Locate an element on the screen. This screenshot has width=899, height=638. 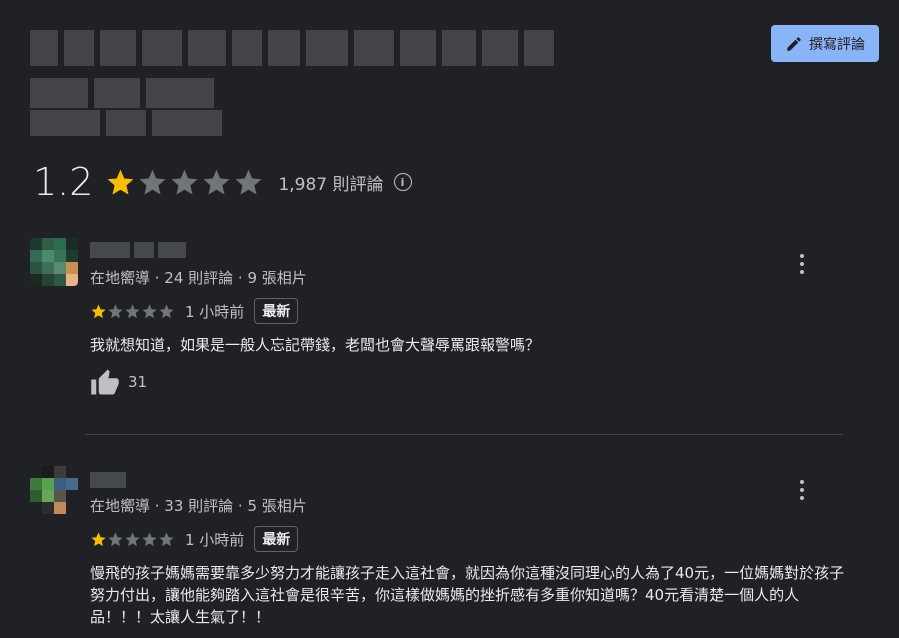
review-count: 1,987 則評論 is located at coordinates (330, 182).